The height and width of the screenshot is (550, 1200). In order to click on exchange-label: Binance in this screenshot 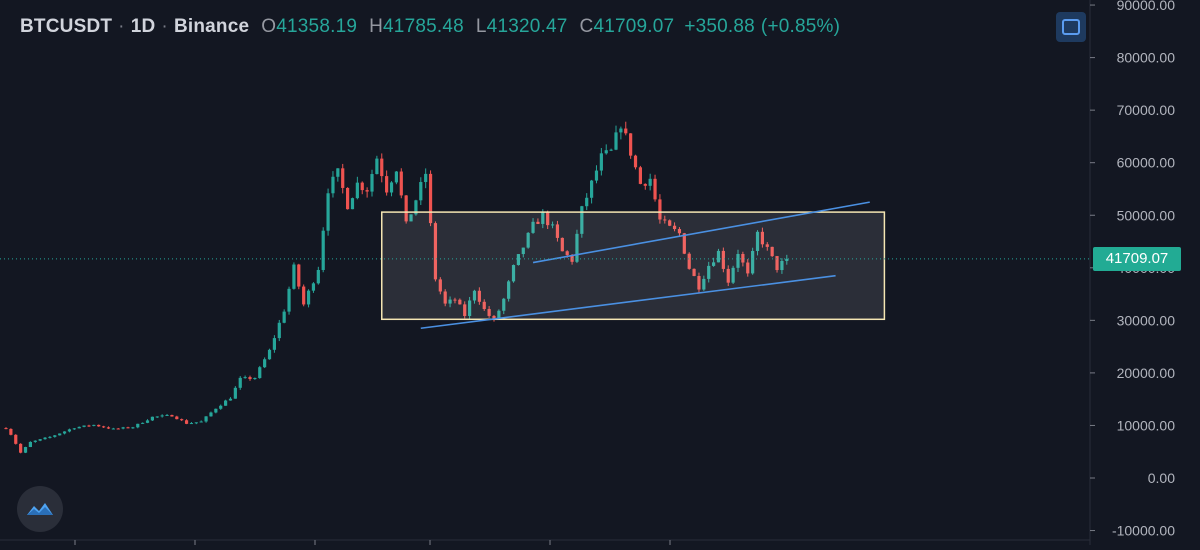, I will do `click(211, 26)`.